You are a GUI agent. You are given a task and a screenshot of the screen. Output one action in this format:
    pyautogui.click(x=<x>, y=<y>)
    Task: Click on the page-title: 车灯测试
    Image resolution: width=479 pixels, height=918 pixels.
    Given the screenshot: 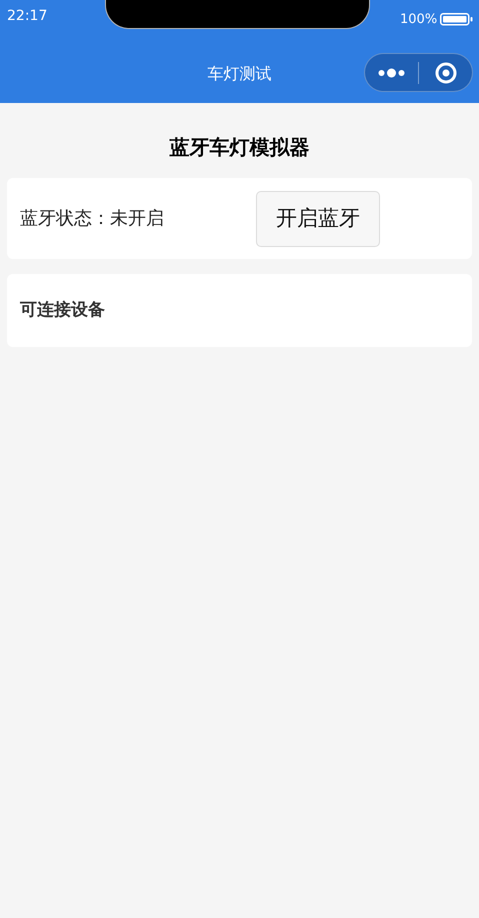 What is the action you would take?
    pyautogui.click(x=240, y=74)
    